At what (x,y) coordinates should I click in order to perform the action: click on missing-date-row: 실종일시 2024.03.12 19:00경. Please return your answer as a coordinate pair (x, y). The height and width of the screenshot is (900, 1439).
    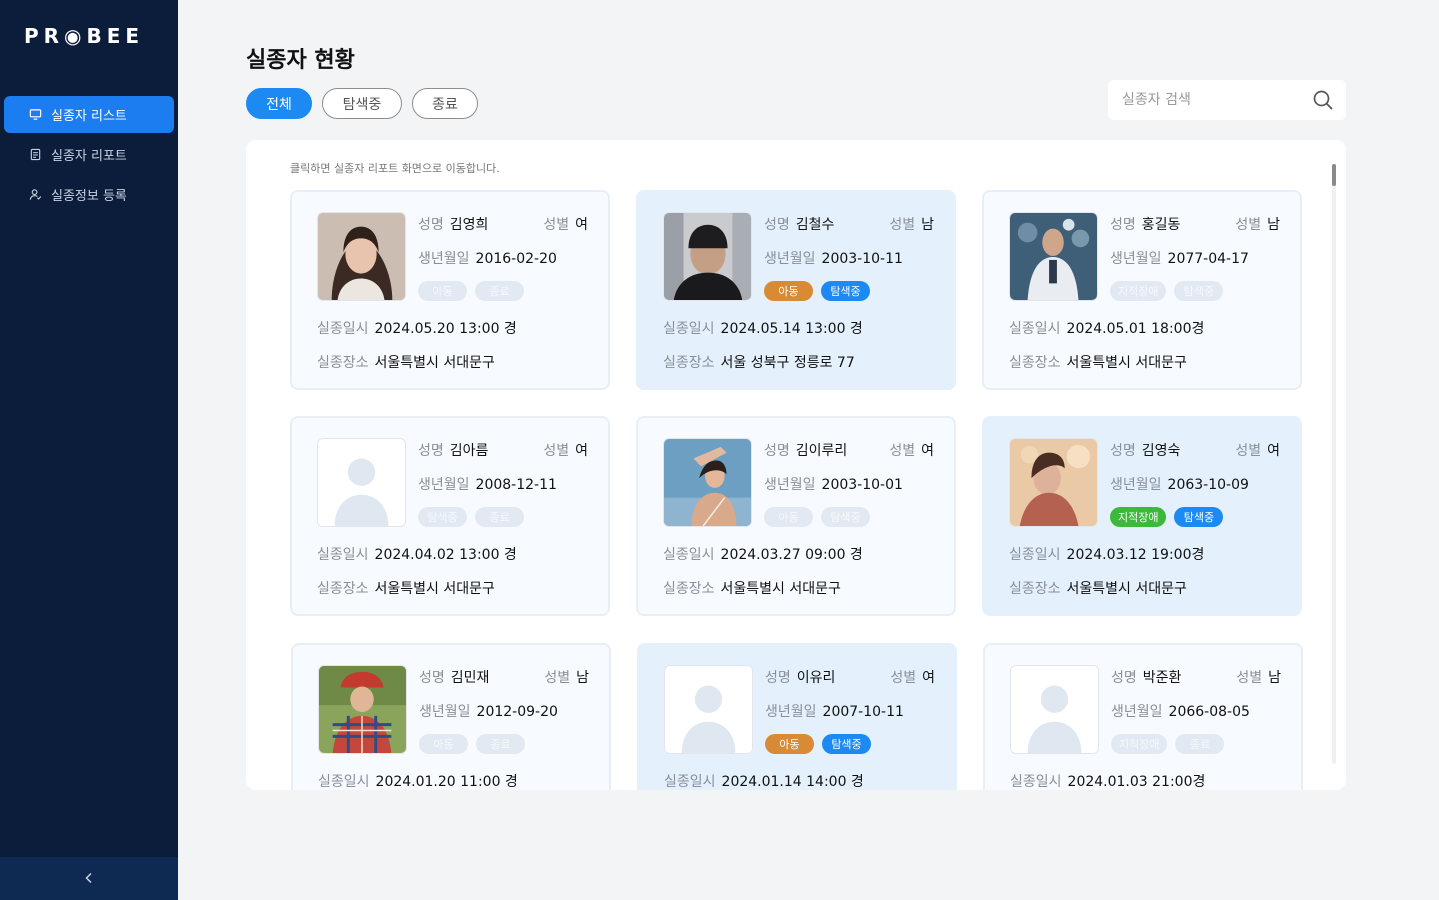
    Looking at the image, I should click on (1106, 554).